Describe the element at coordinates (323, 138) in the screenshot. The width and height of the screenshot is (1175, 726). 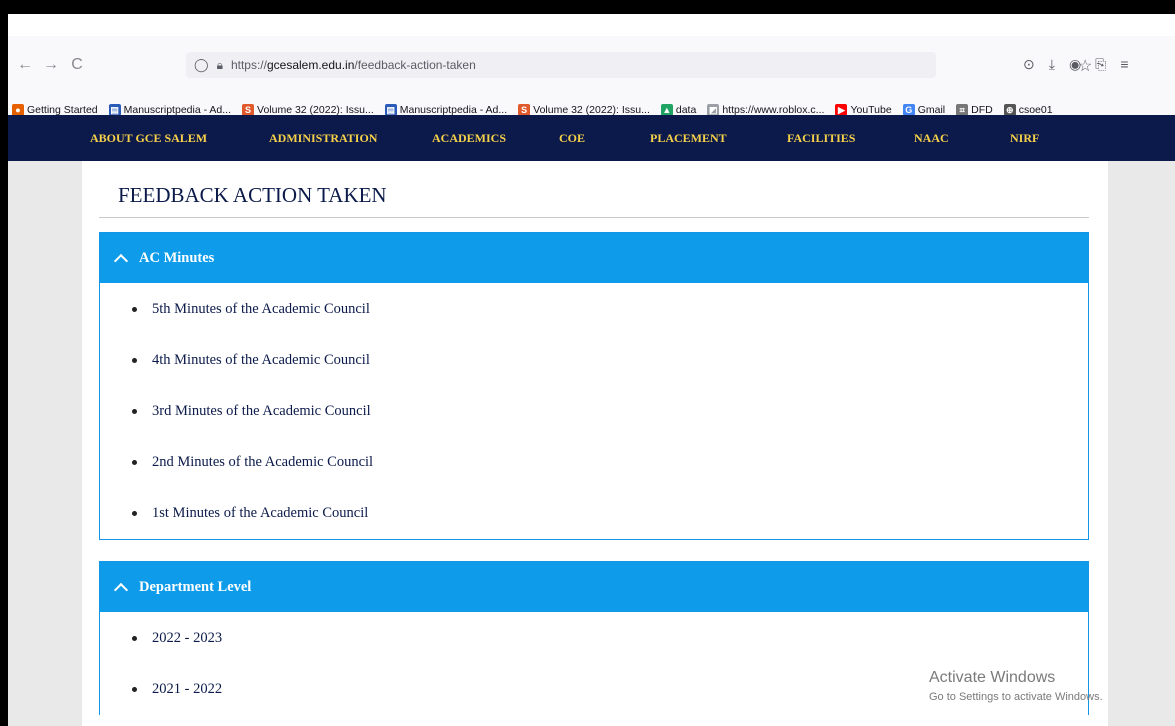
I see `nav-administration: ADMINISTRATION` at that location.